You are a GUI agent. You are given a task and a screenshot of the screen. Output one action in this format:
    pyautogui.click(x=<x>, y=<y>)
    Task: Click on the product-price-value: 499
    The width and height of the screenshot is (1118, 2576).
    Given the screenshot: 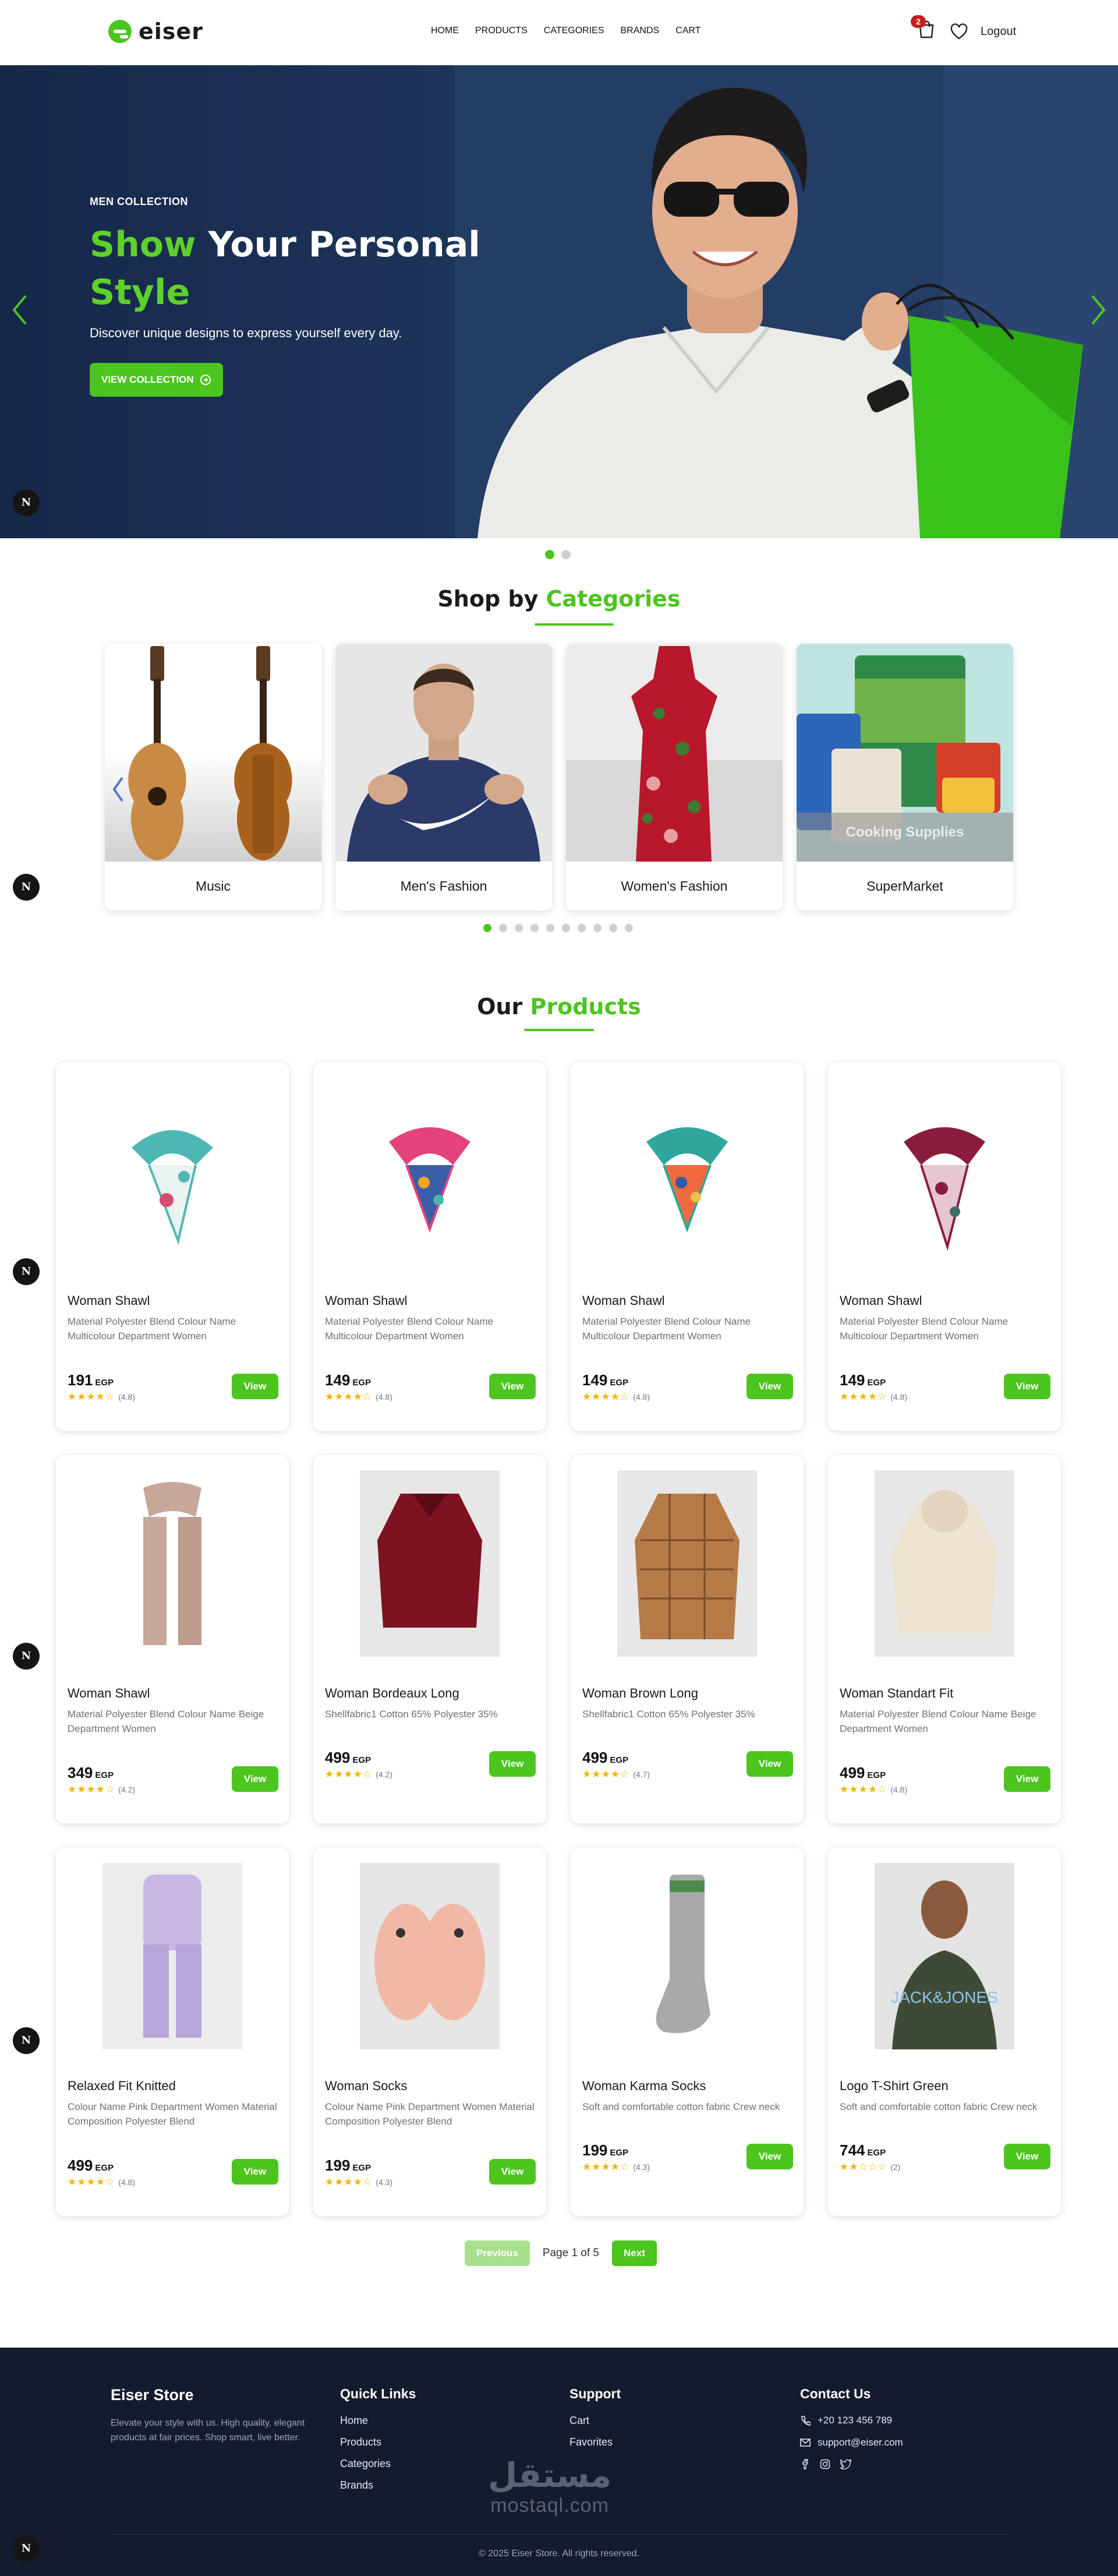 What is the action you would take?
    pyautogui.click(x=852, y=1773)
    